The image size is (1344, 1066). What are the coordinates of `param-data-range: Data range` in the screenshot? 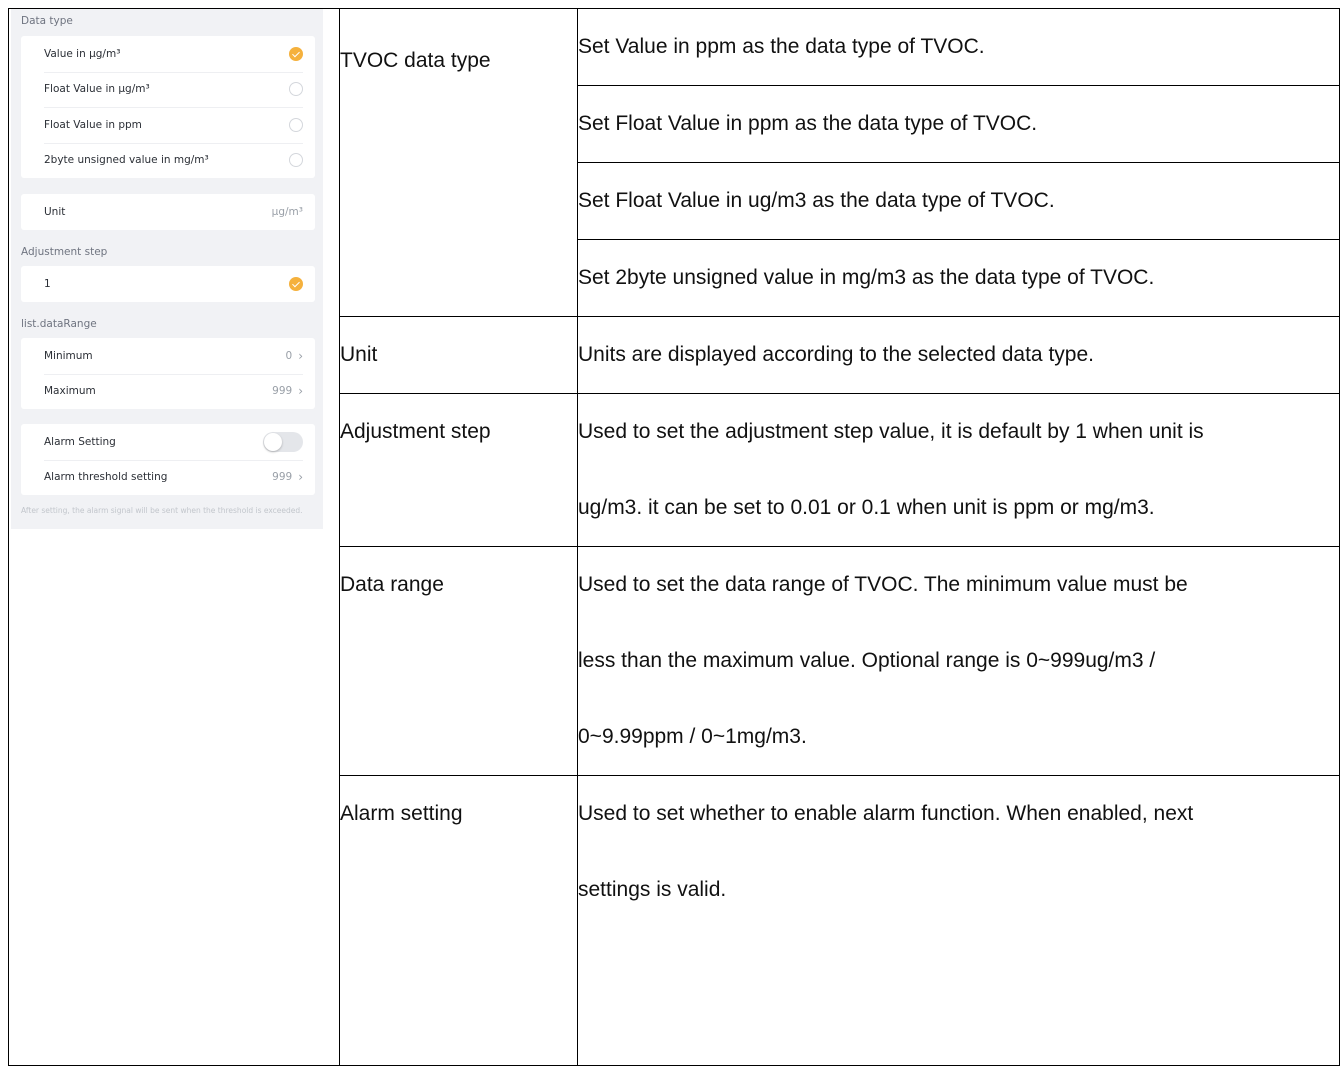 It's located at (458, 661).